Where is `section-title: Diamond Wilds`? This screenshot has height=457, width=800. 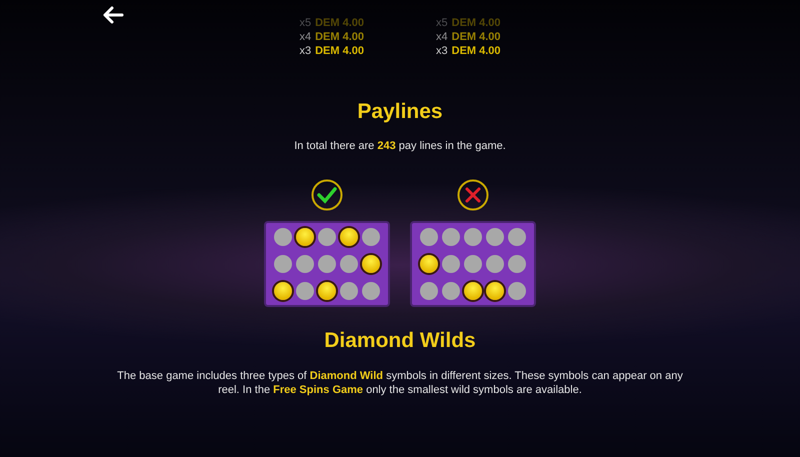
section-title: Diamond Wilds is located at coordinates (400, 341).